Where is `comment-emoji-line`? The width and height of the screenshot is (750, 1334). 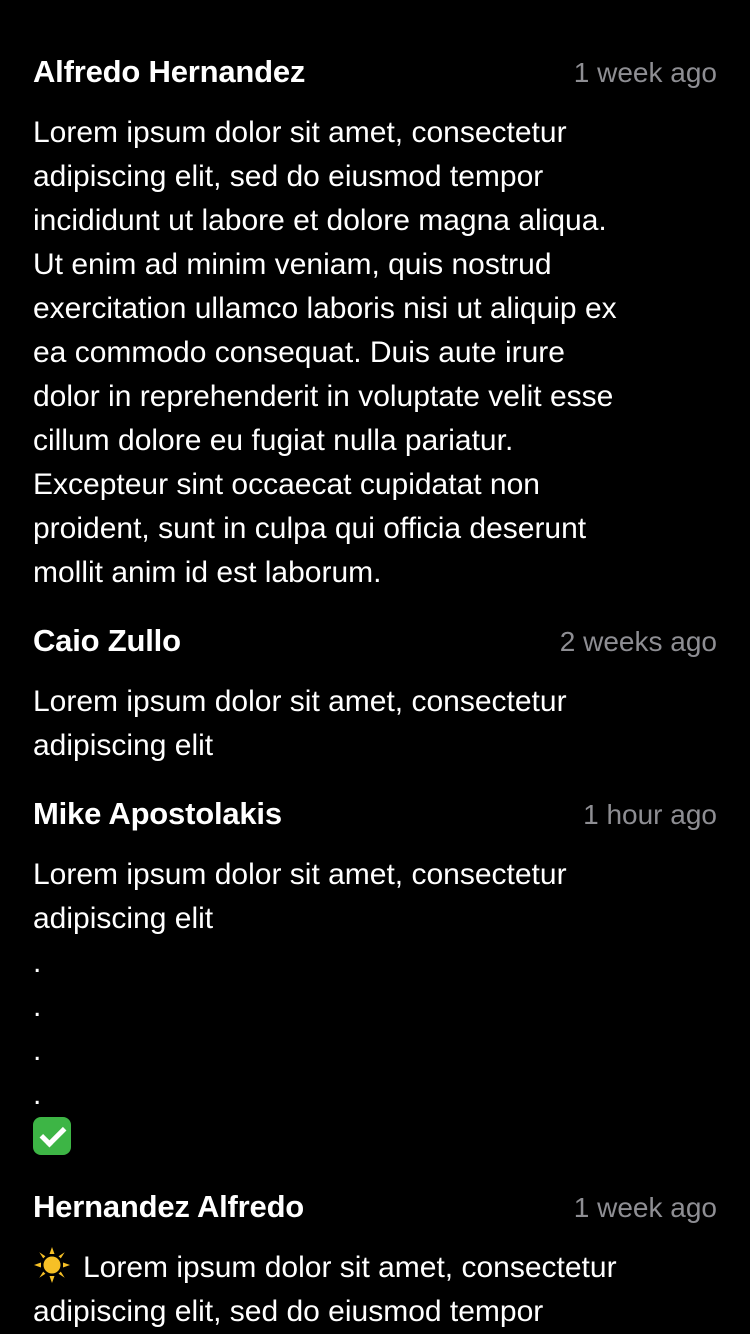 comment-emoji-line is located at coordinates (375, 1139).